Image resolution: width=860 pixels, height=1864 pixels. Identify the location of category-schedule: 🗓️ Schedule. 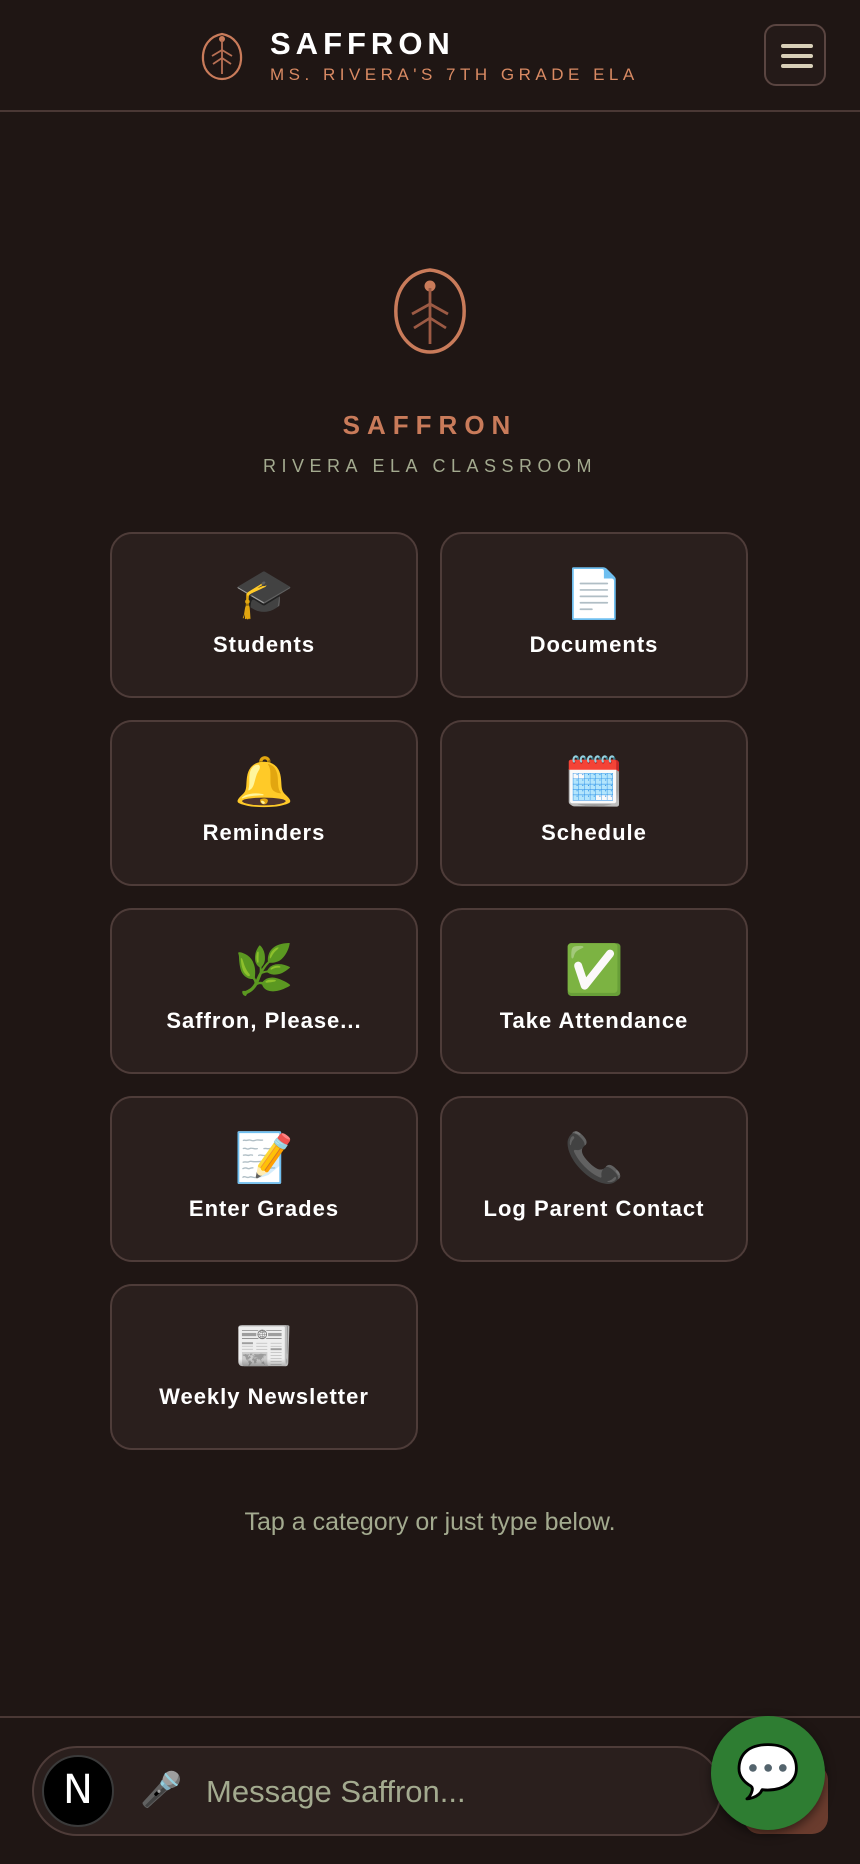
(594, 803).